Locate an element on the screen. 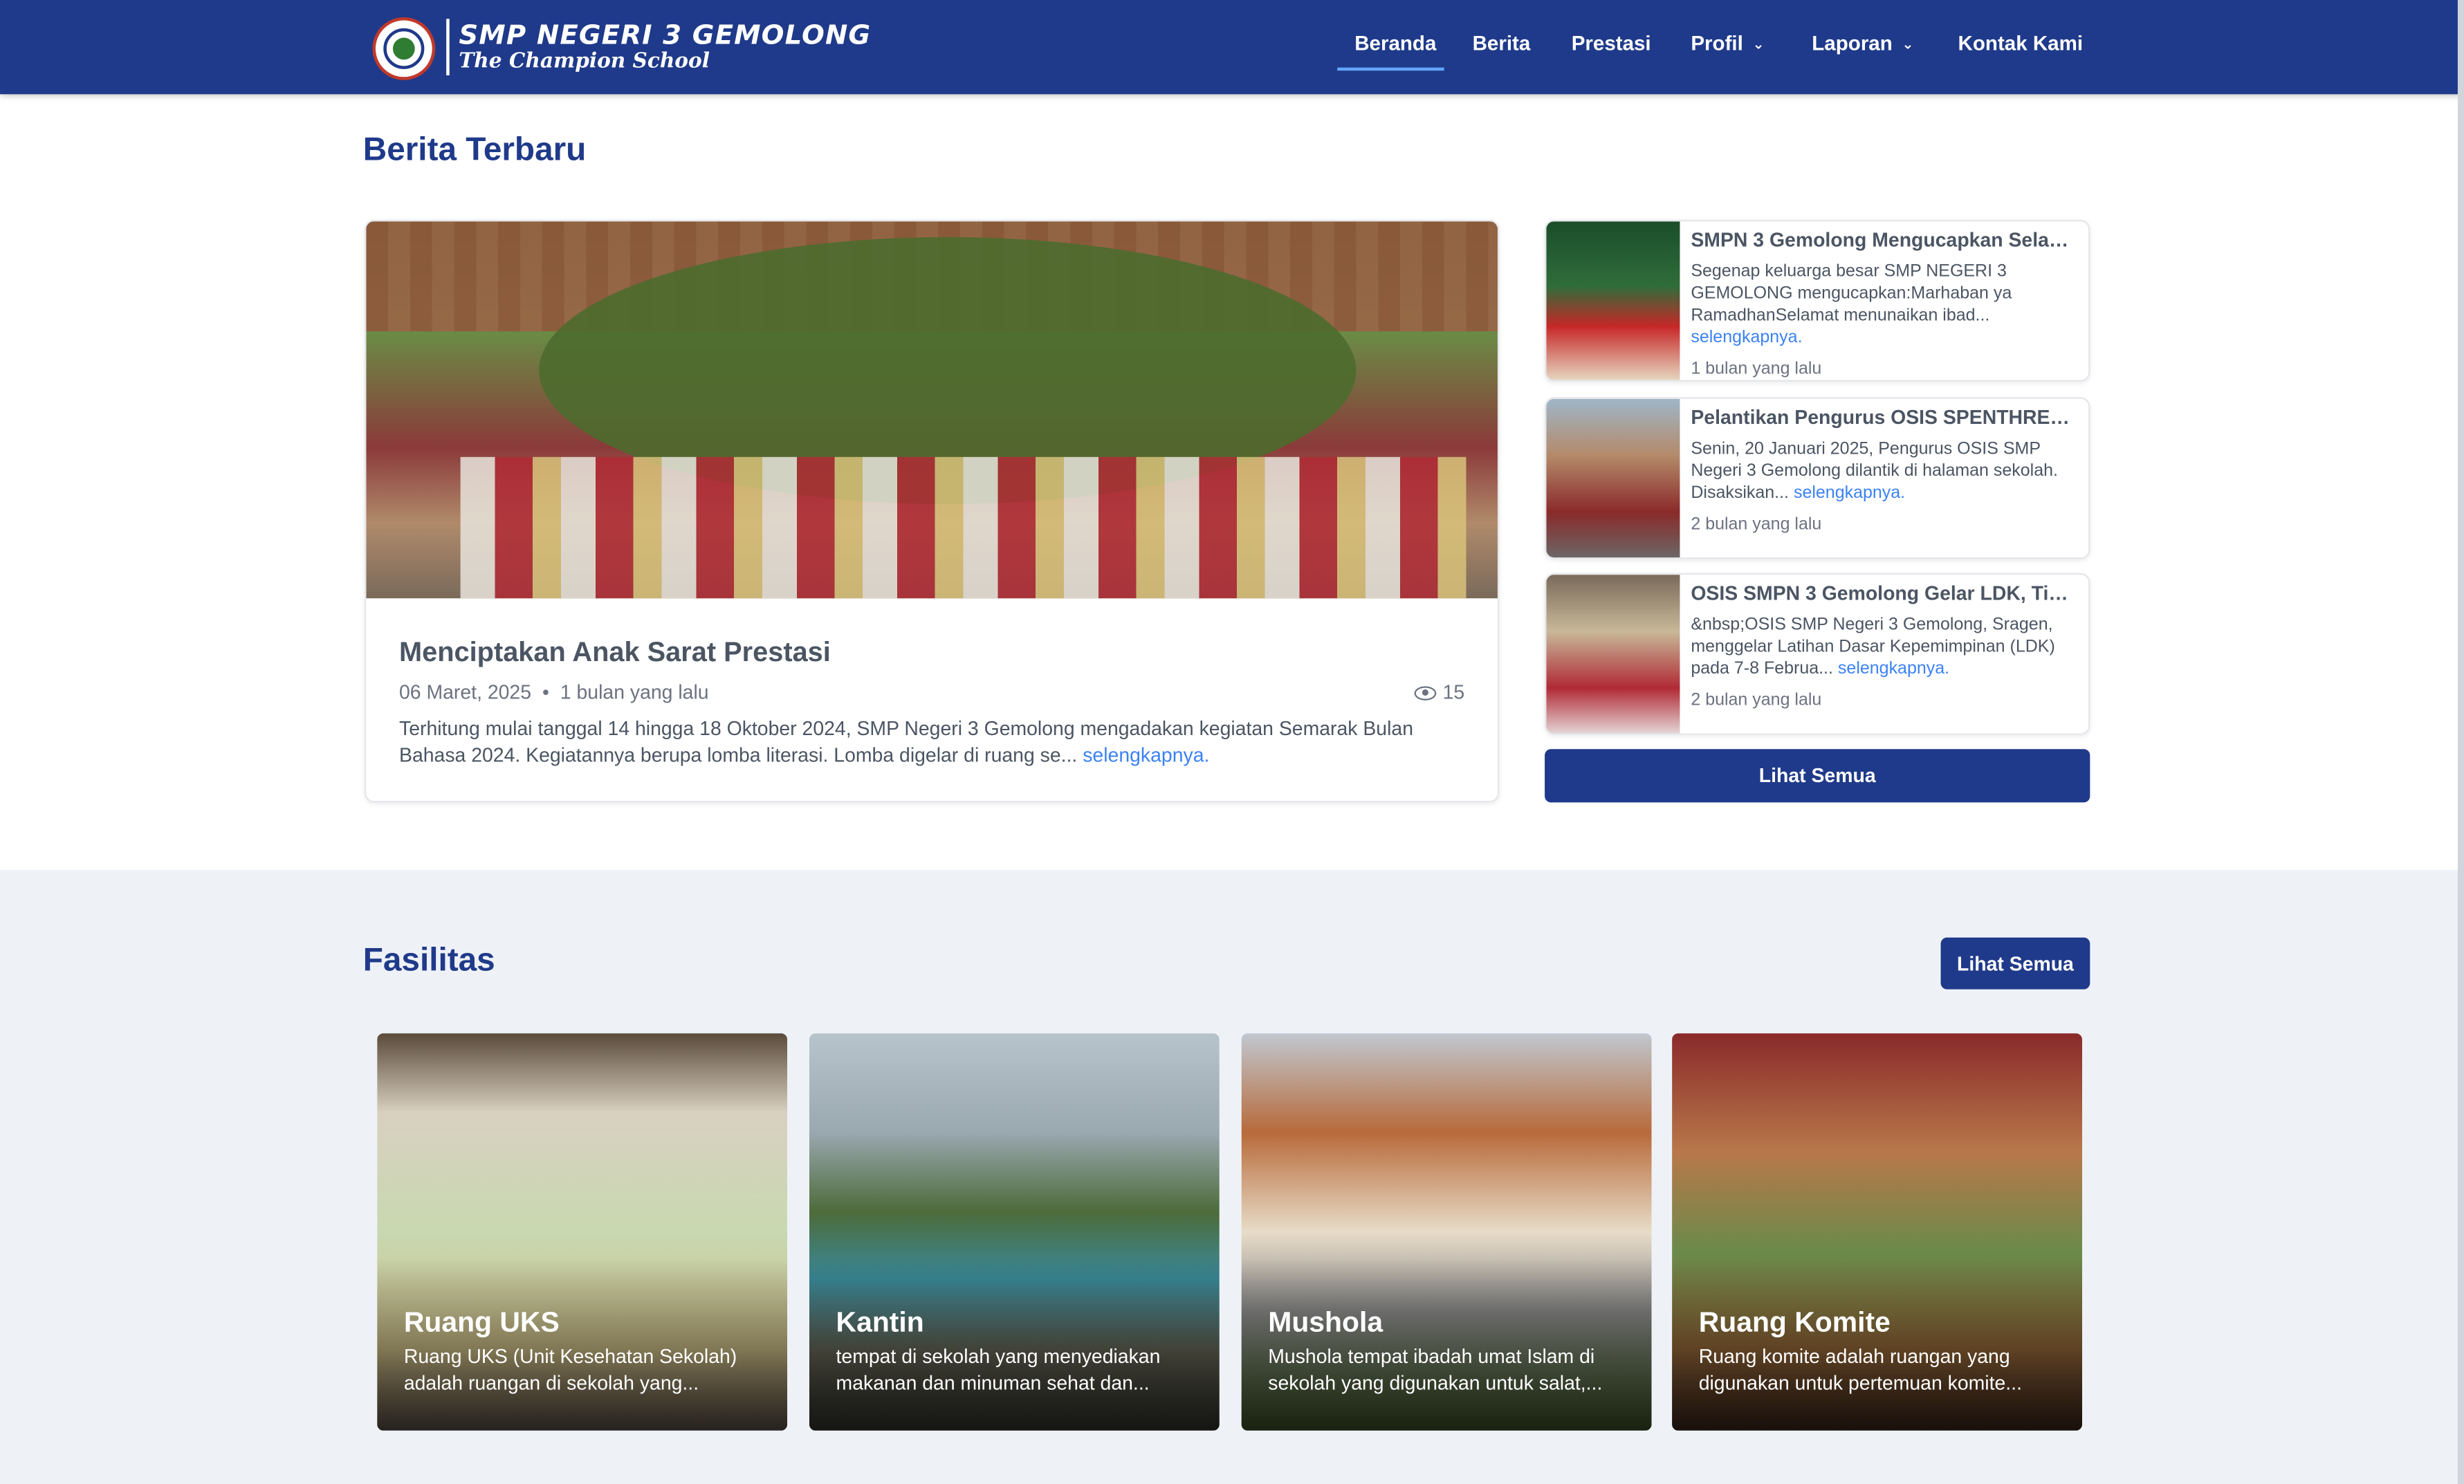 This screenshot has width=2464, height=1484. featured-news-date: 06 Maret, 2025 is located at coordinates (465, 692).